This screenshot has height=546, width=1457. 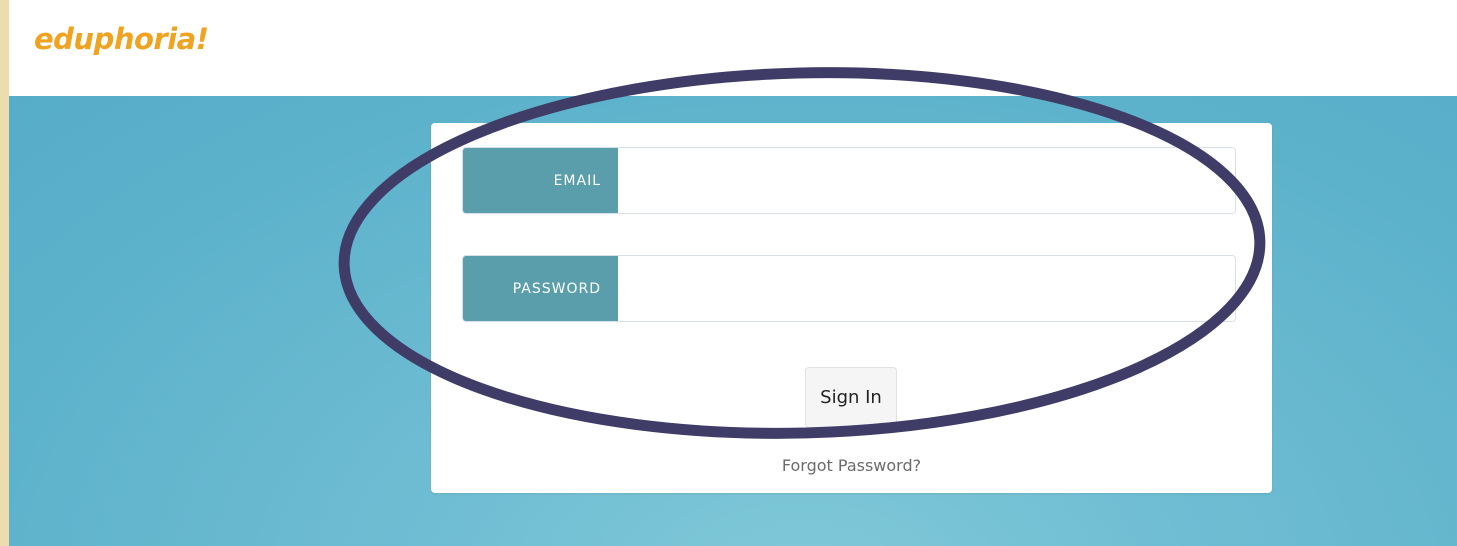 I want to click on password-input, so click(x=926, y=288).